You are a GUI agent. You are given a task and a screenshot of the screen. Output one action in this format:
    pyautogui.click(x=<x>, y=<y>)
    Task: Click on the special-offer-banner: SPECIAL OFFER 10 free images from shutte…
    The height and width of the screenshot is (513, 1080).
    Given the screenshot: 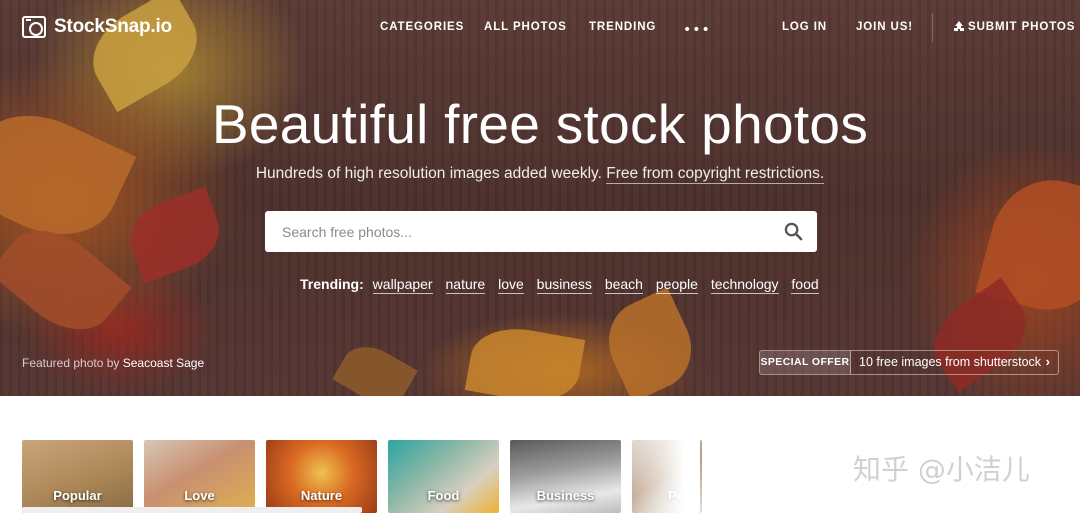 What is the action you would take?
    pyautogui.click(x=909, y=362)
    